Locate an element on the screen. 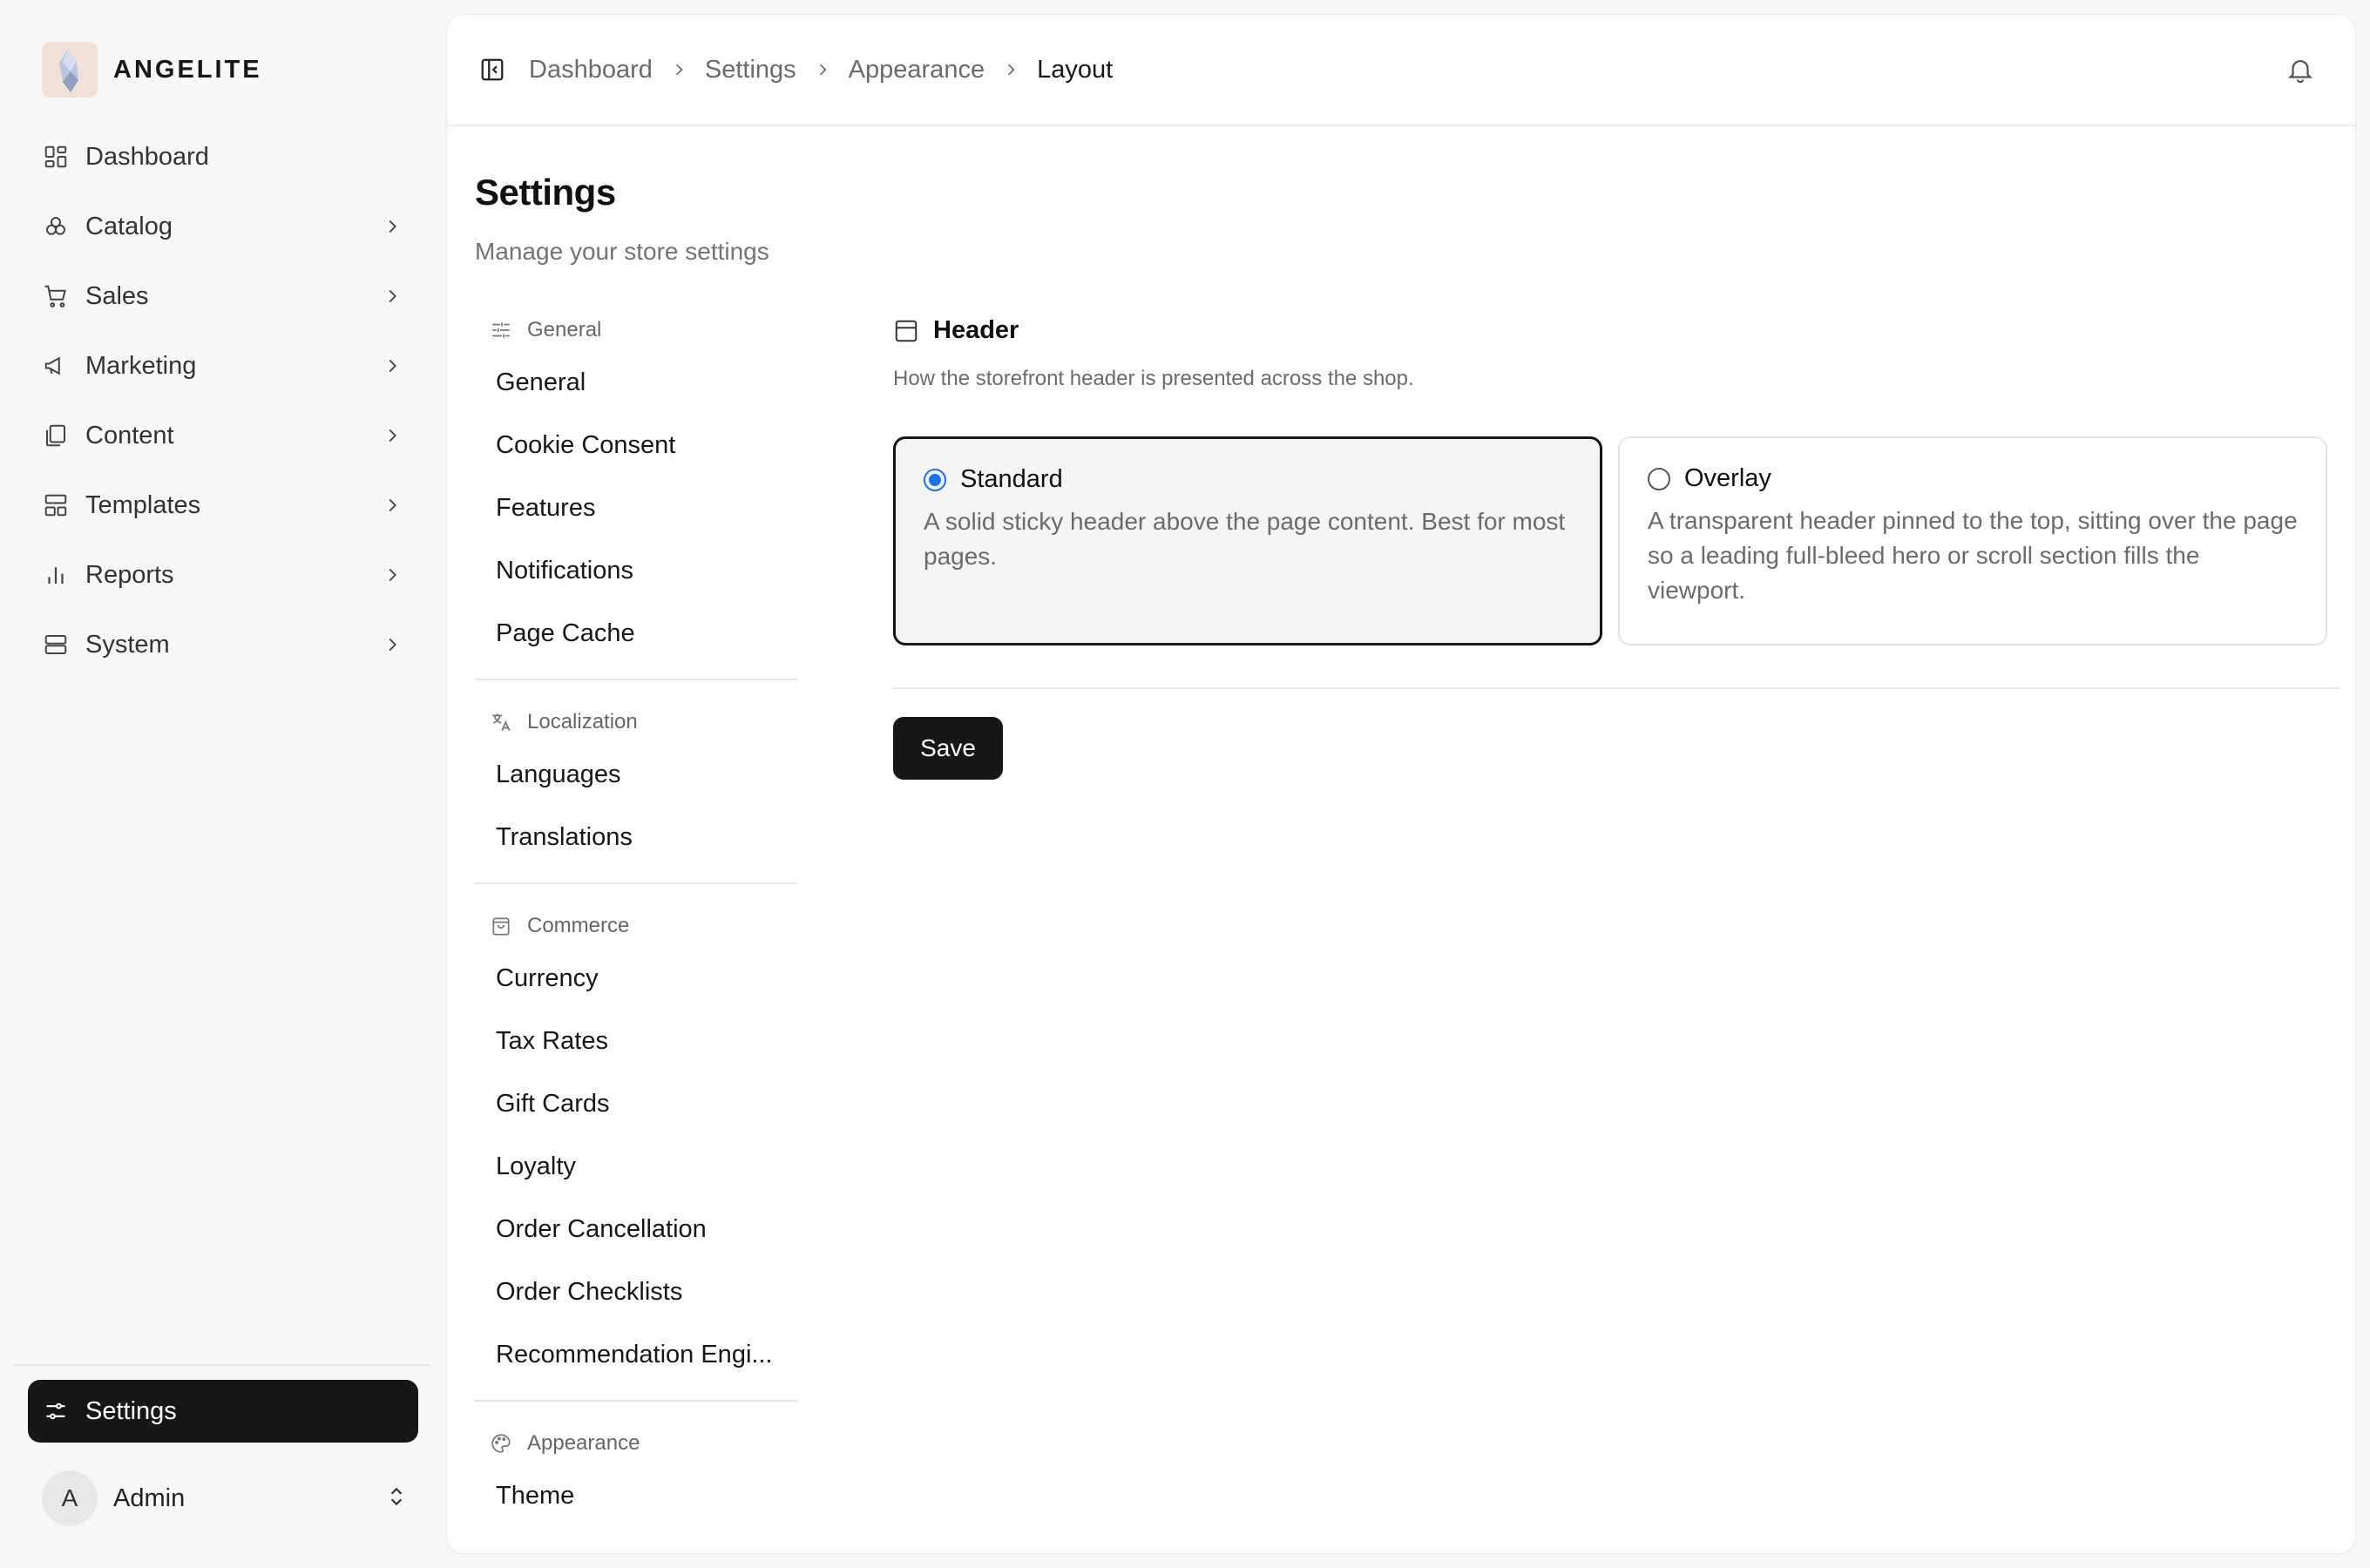  bar-chart-icon is located at coordinates (56, 575).